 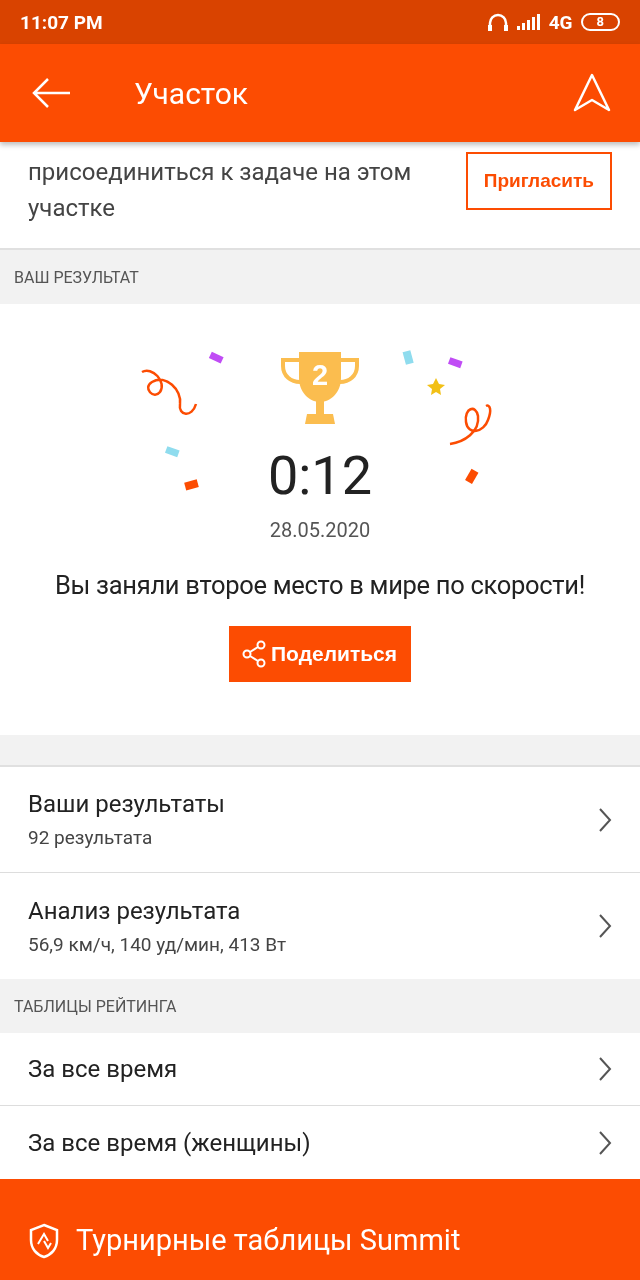 I want to click on trophy-icon, so click(x=320, y=388).